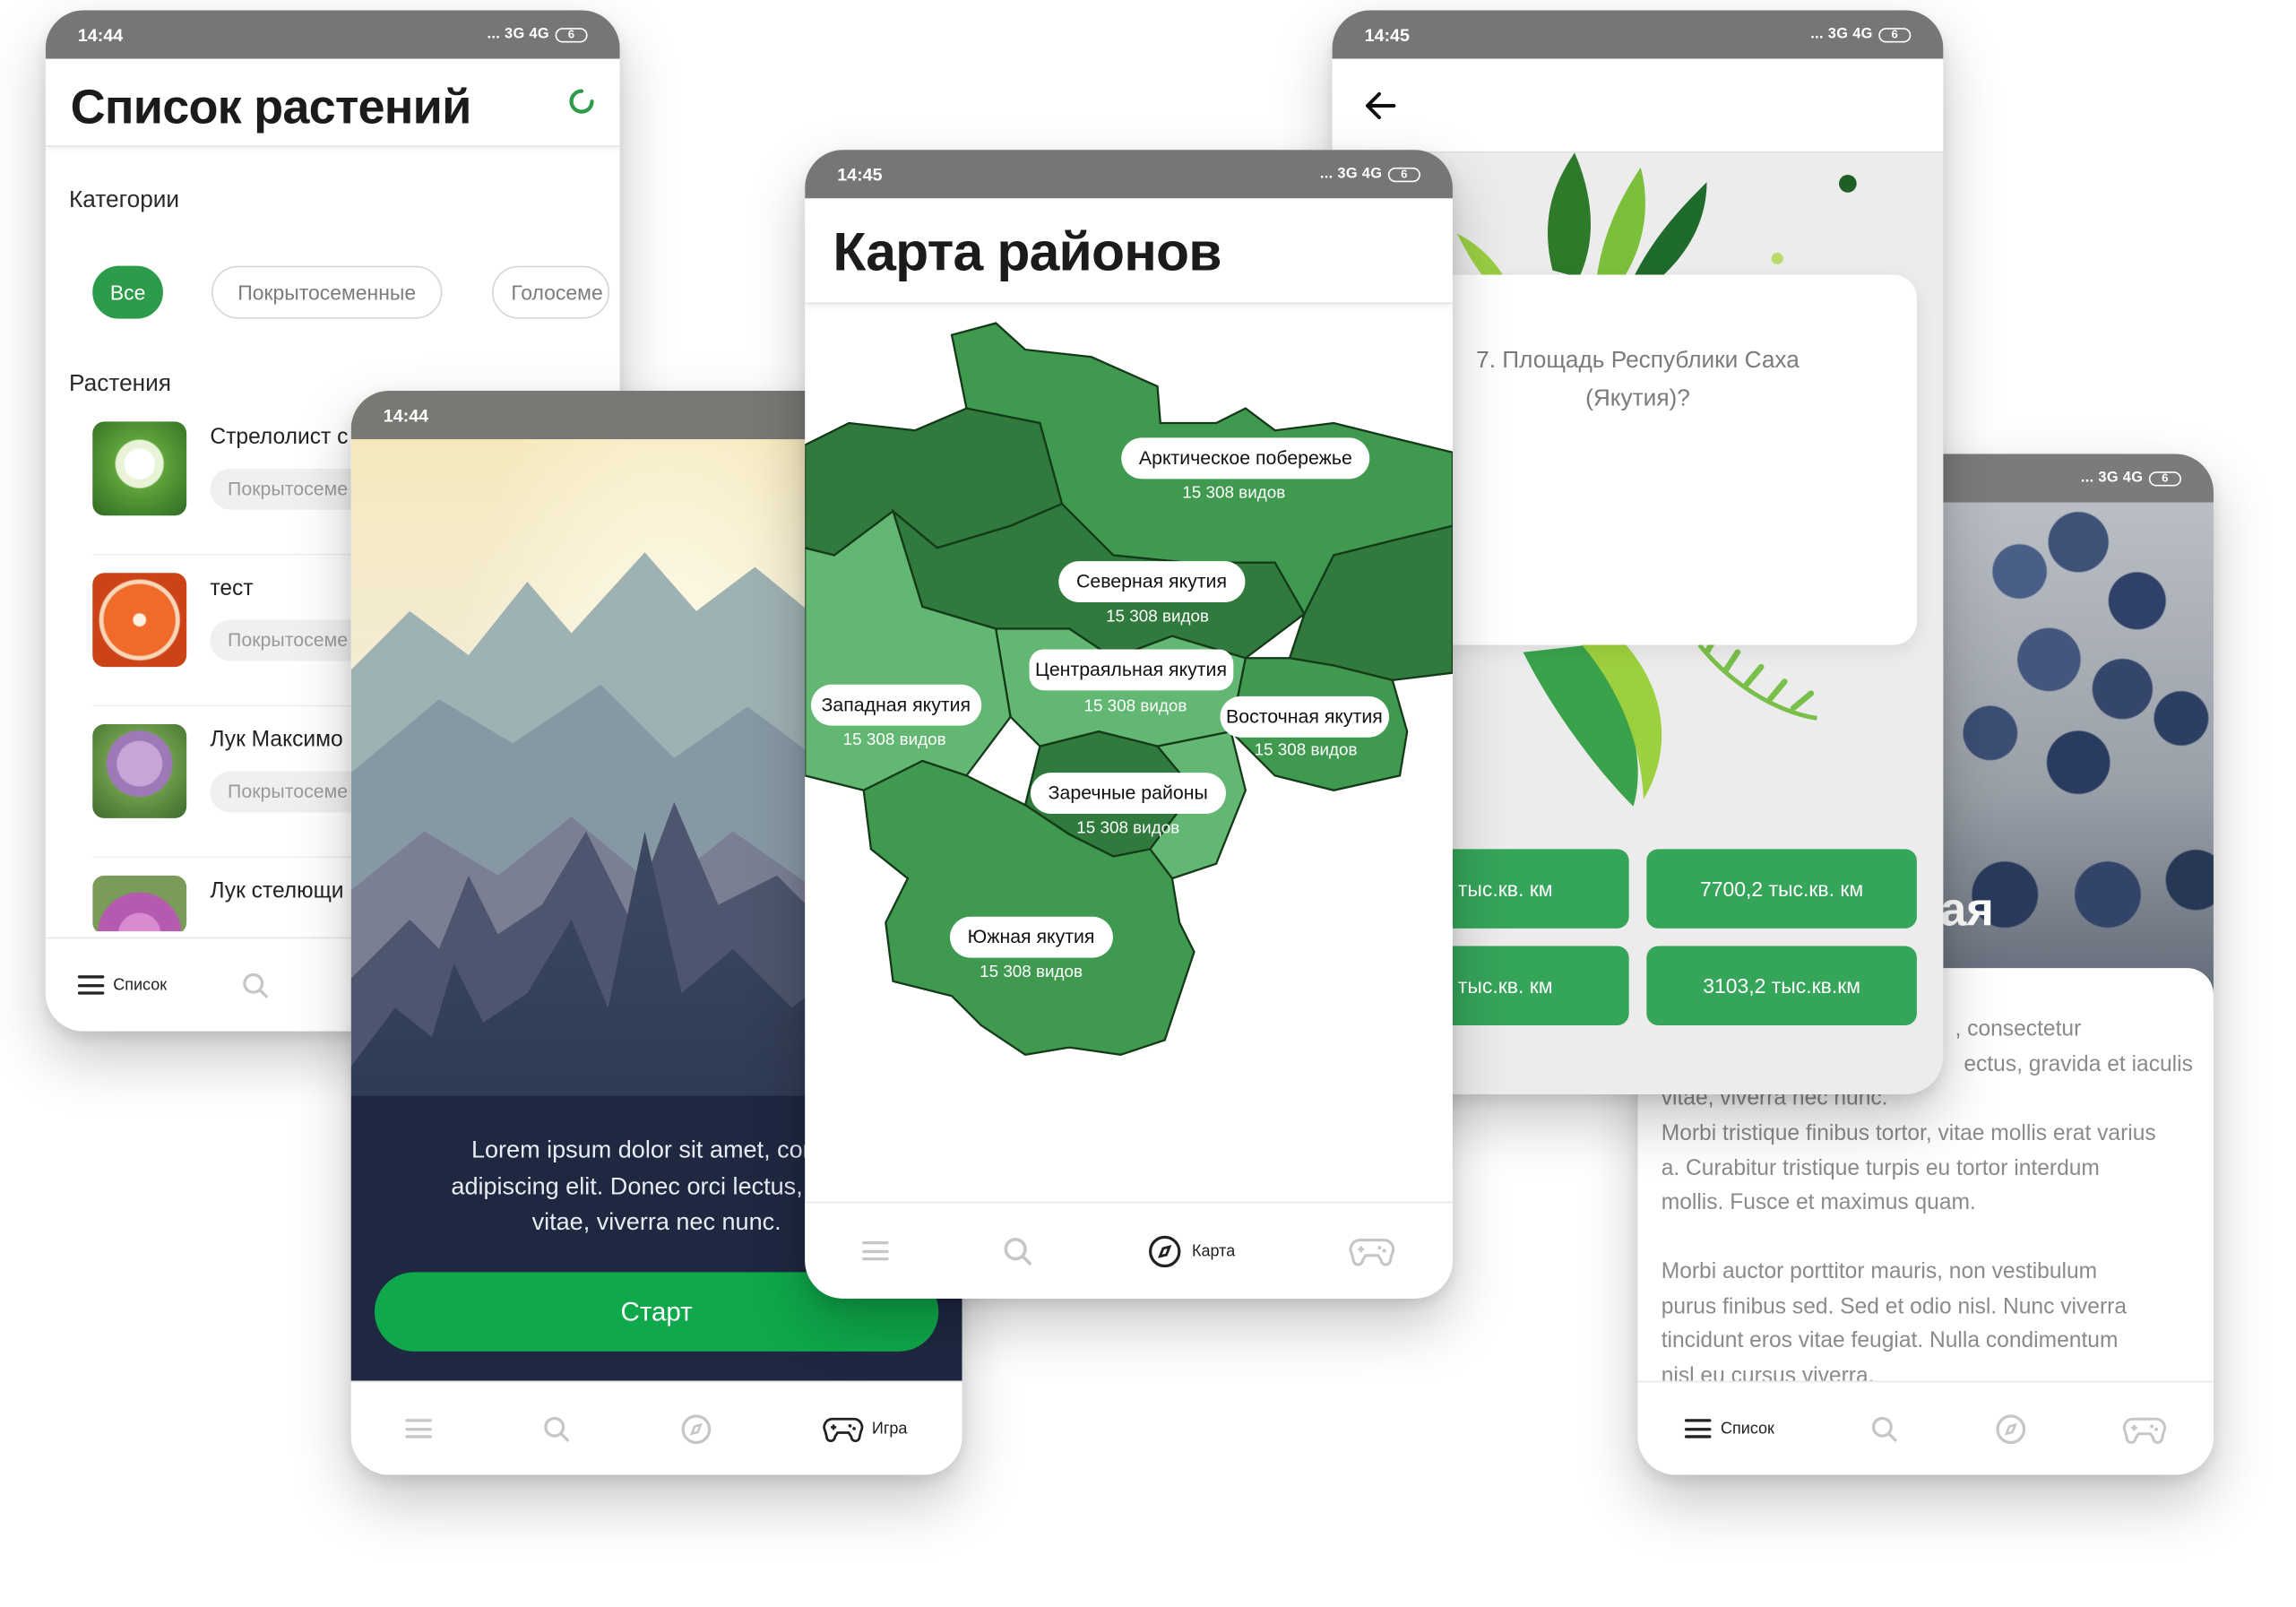 The image size is (2296, 1607). I want to click on plant-name: Лук стелющи, so click(277, 891).